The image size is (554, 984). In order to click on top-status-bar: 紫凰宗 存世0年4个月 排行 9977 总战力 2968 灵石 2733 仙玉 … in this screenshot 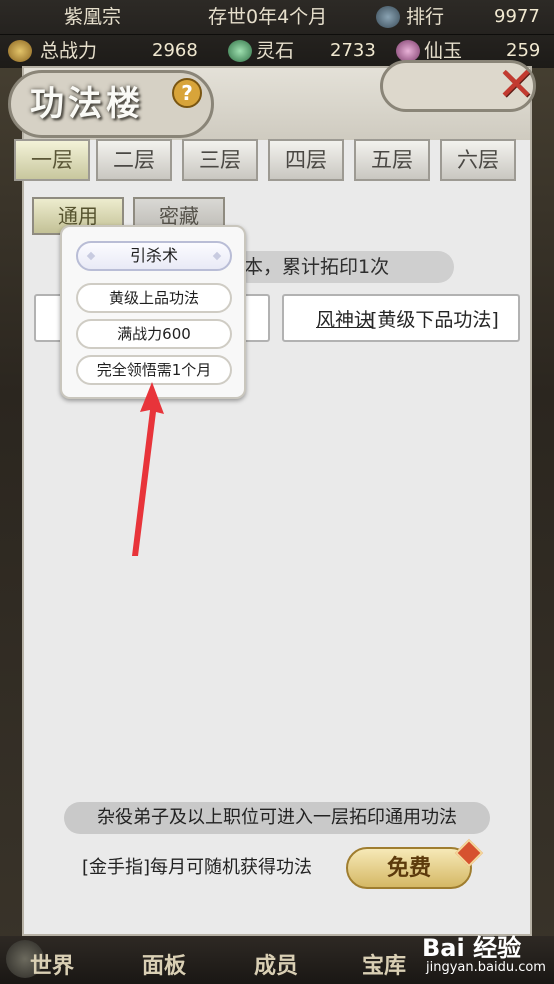, I will do `click(277, 34)`.